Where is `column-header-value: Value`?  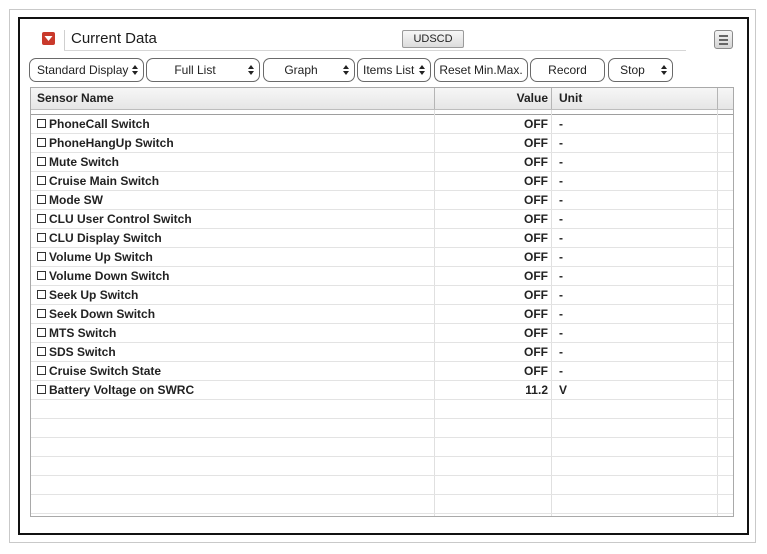 column-header-value: Value is located at coordinates (492, 98).